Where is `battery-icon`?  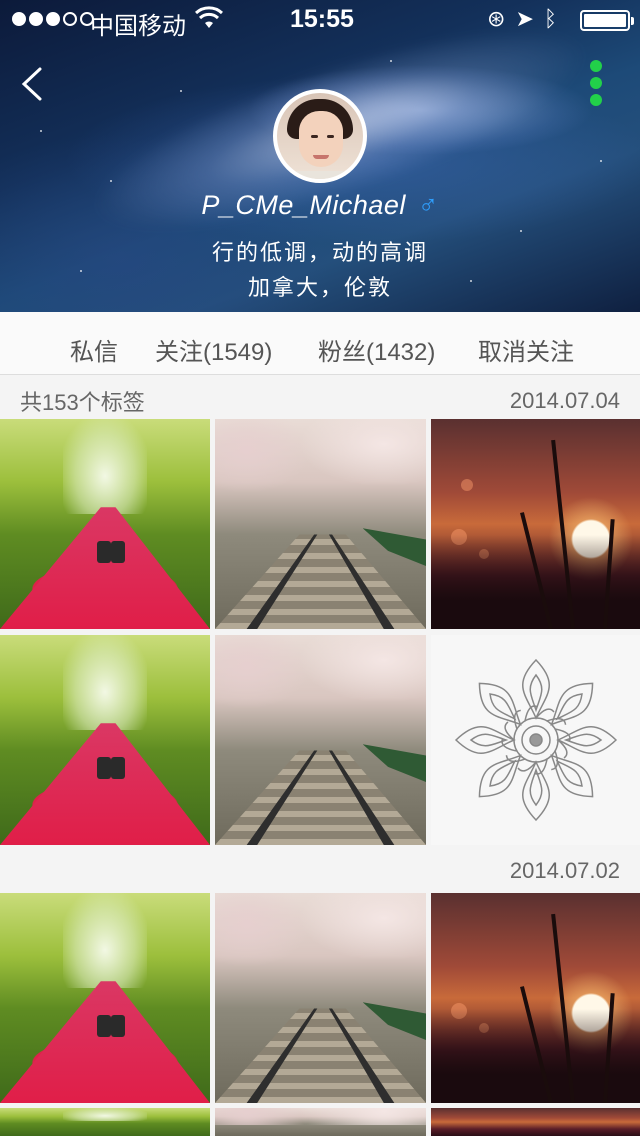
battery-icon is located at coordinates (607, 20).